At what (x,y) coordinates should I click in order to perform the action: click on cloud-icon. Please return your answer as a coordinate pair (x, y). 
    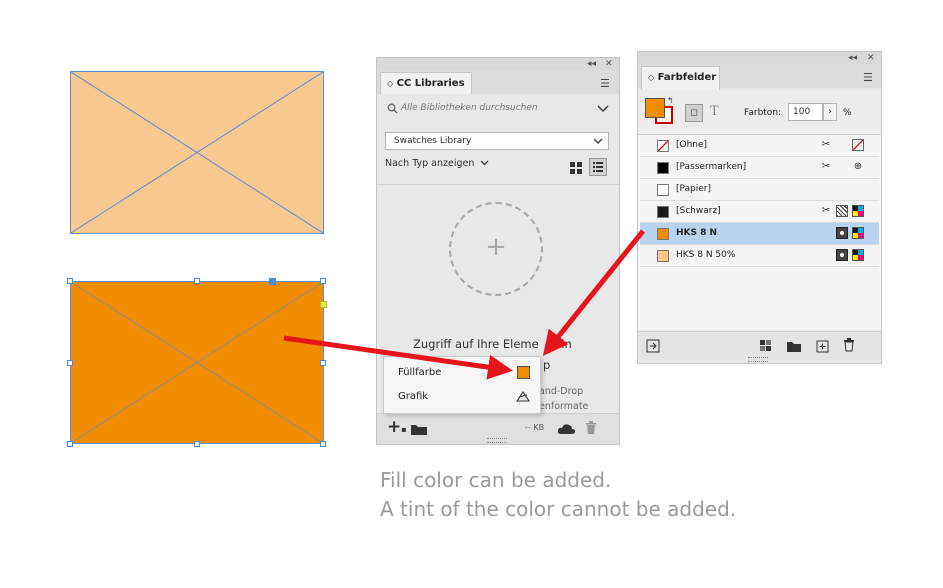
    Looking at the image, I should click on (567, 429).